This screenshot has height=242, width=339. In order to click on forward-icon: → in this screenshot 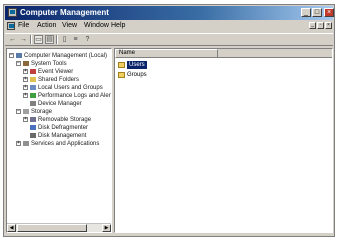, I will do `click(23, 39)`.